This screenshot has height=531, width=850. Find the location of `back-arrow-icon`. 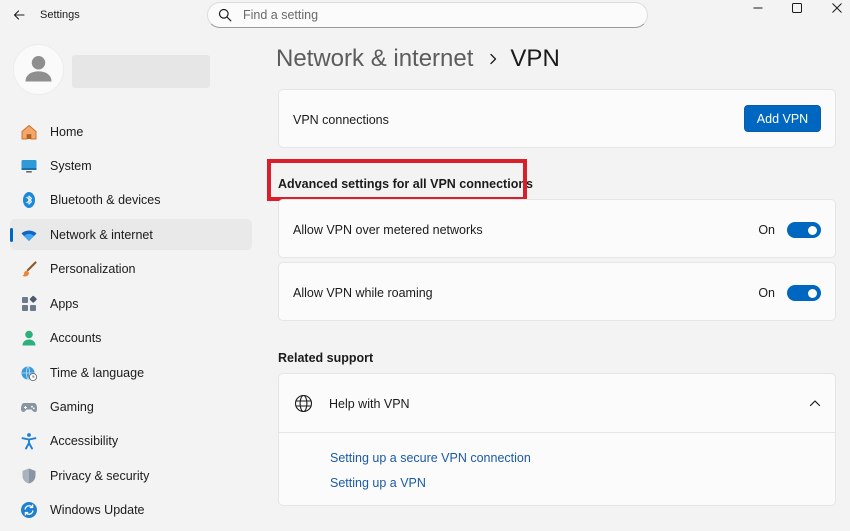

back-arrow-icon is located at coordinates (19, 15).